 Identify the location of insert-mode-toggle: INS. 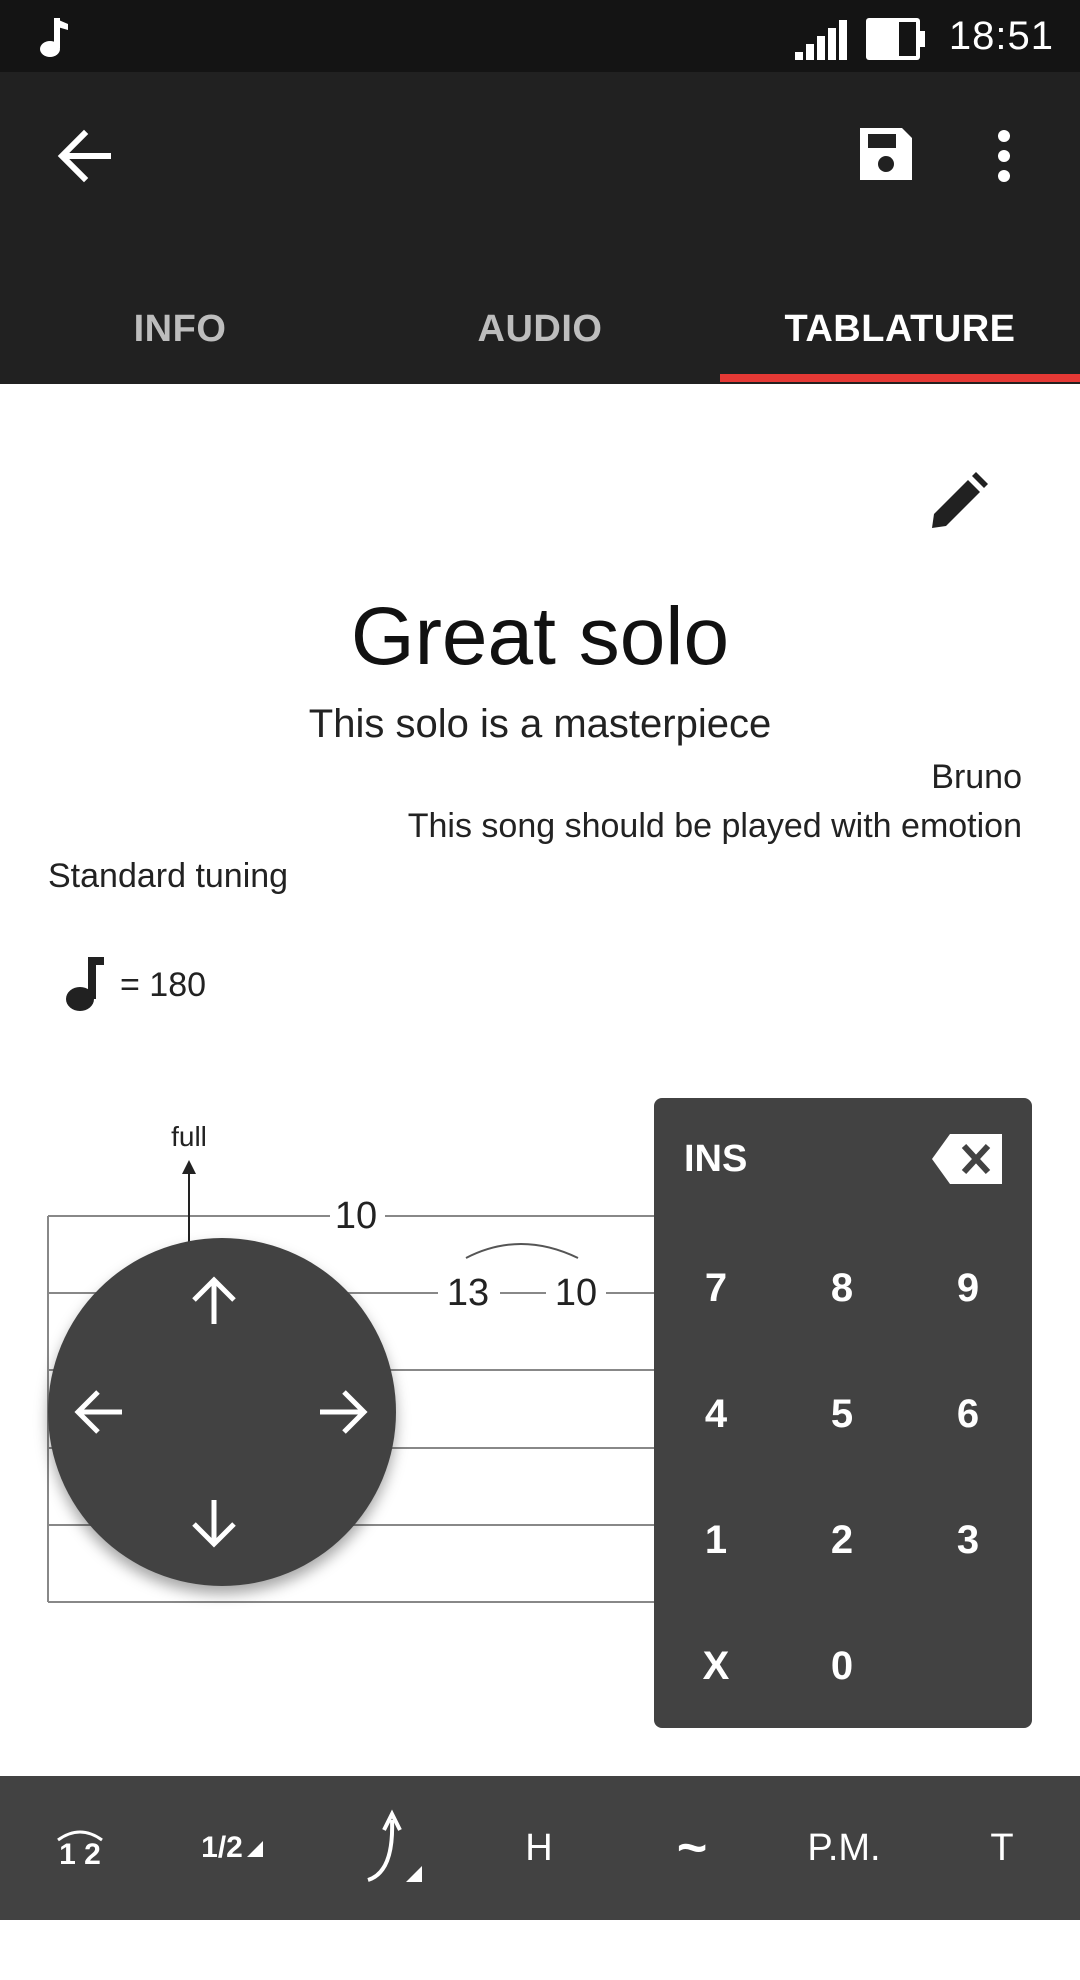
(715, 1159).